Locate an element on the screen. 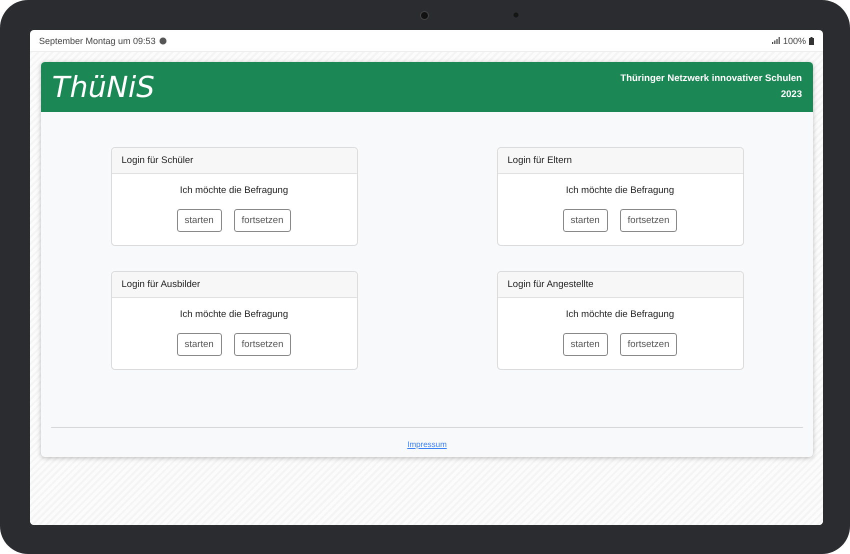 The width and height of the screenshot is (850, 554). battery-icon is located at coordinates (811, 40).